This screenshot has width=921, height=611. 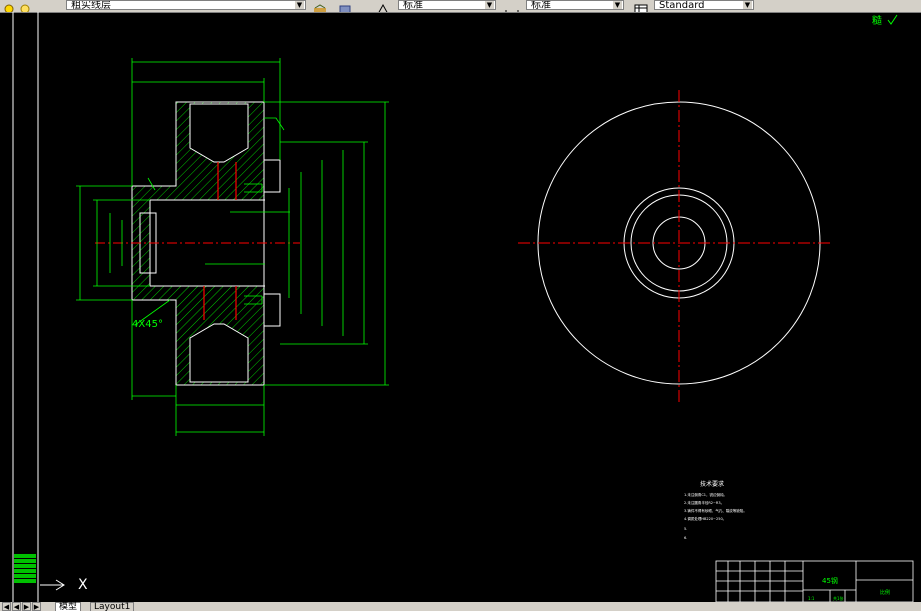 What do you see at coordinates (147, 324) in the screenshot?
I see `chamfer-note: 4X45°` at bounding box center [147, 324].